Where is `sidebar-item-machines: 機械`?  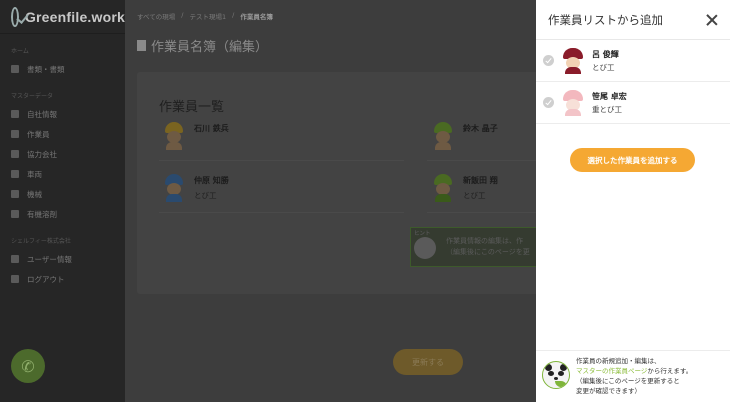 sidebar-item-machines: 機械 is located at coordinates (62, 194).